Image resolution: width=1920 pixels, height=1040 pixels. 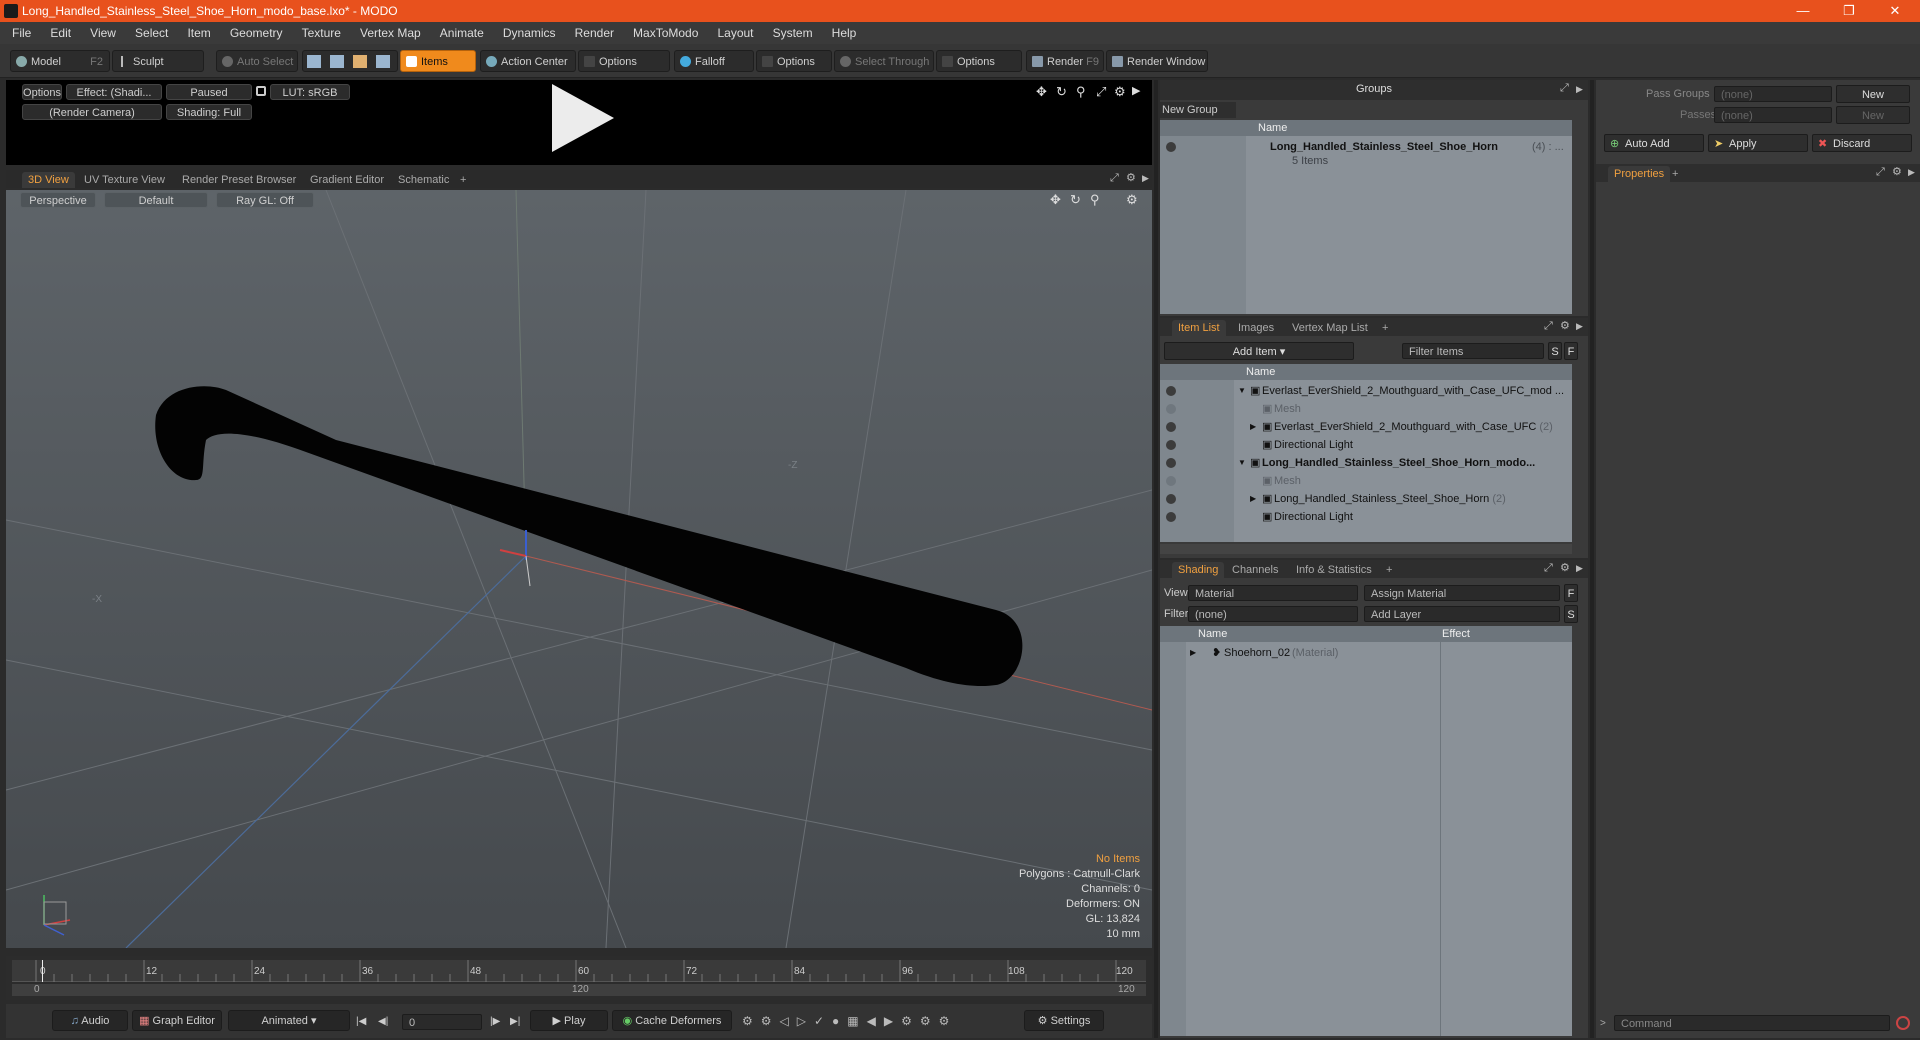 What do you see at coordinates (314, 61) in the screenshot?
I see `vertices-icon` at bounding box center [314, 61].